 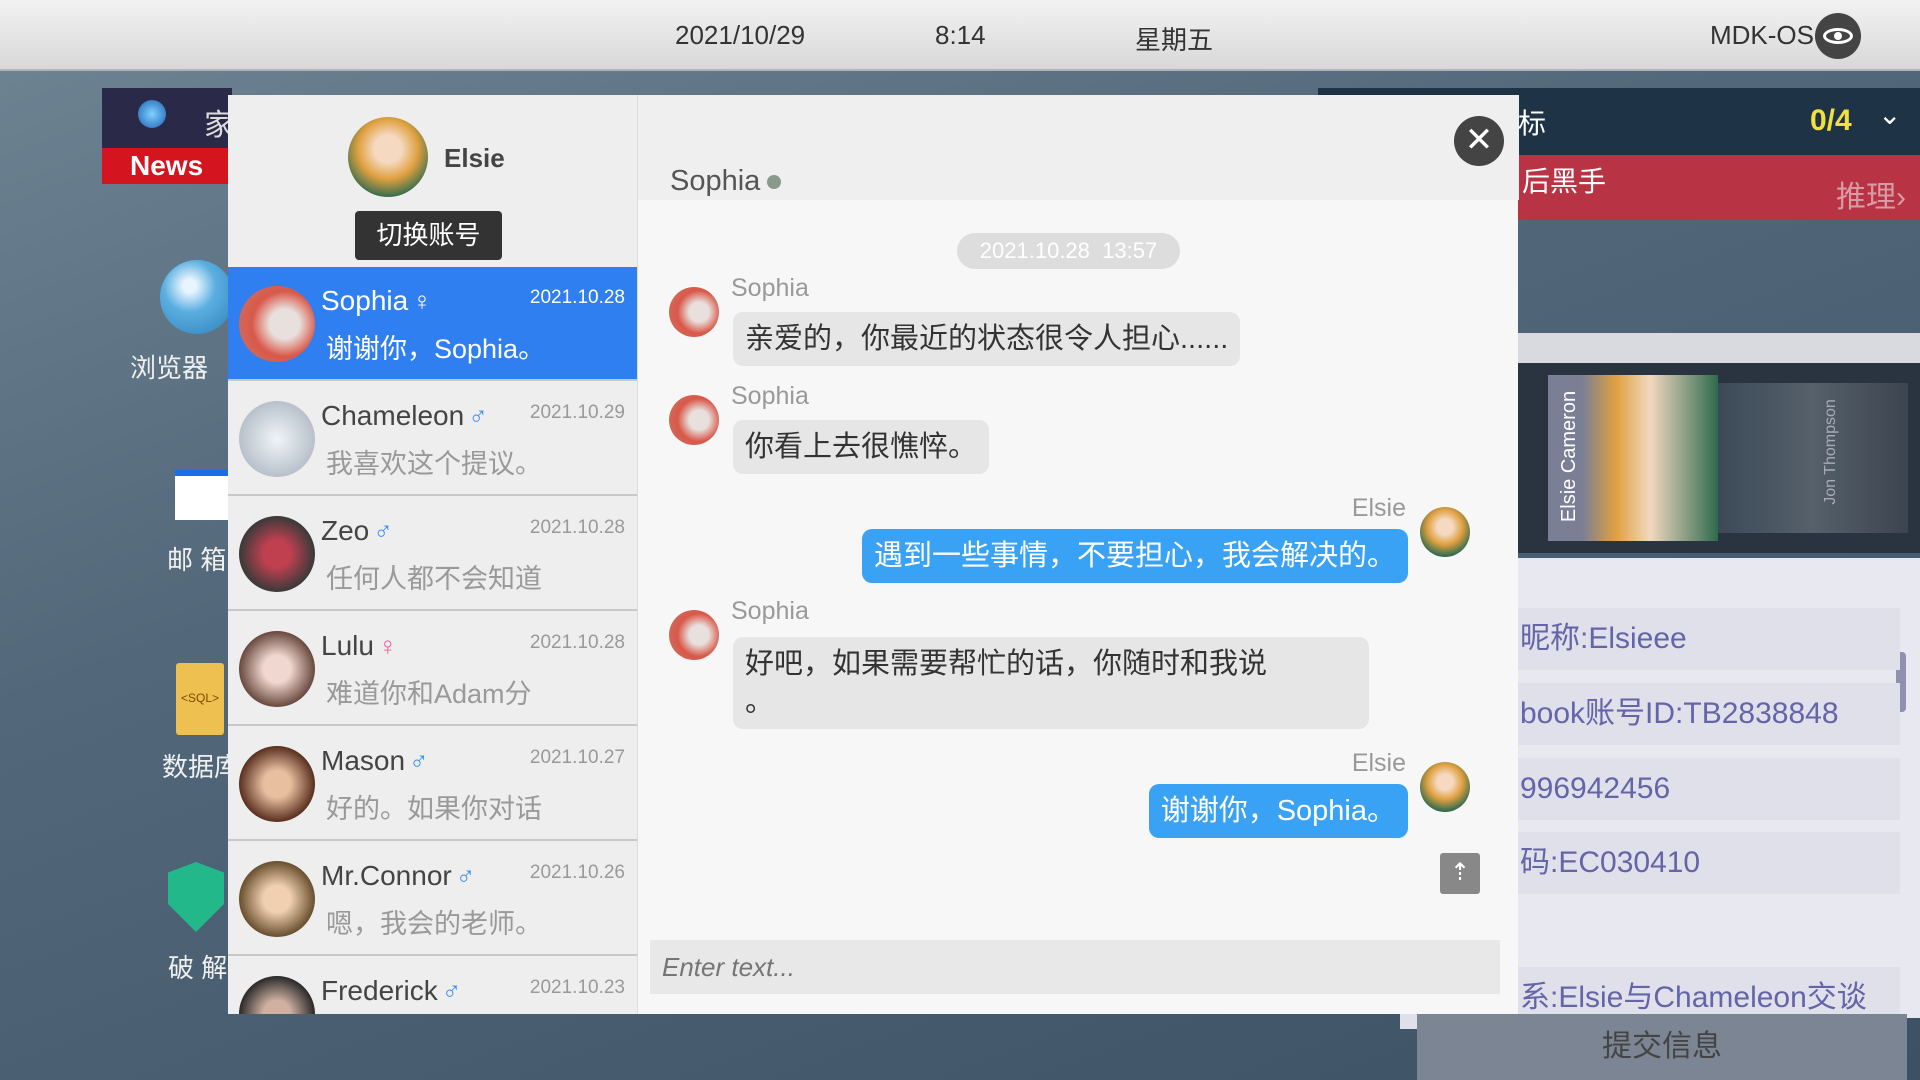 I want to click on switch-account-button: 切换账号, so click(x=428, y=235).